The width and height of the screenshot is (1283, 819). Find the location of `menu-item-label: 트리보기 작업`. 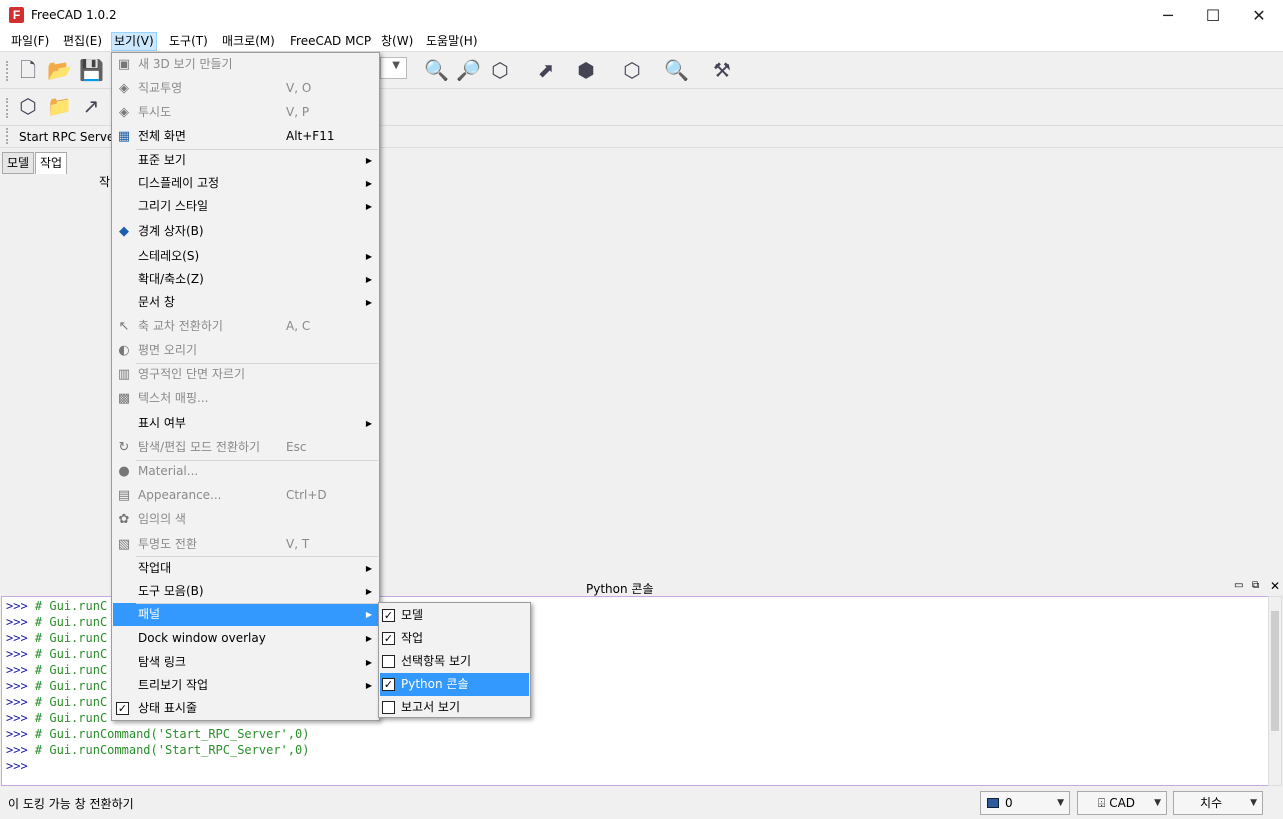

menu-item-label: 트리보기 작업 is located at coordinates (173, 685).